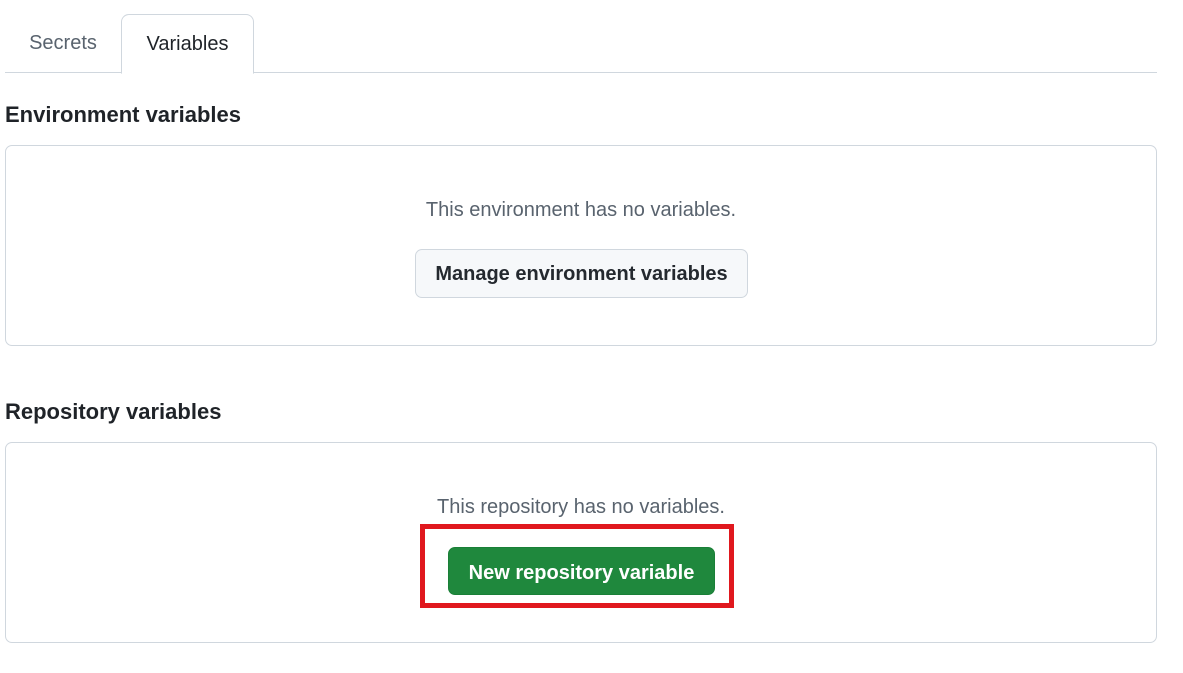 The width and height of the screenshot is (1183, 673). What do you see at coordinates (581, 571) in the screenshot?
I see `new-repository-variable-button: New repository variable` at bounding box center [581, 571].